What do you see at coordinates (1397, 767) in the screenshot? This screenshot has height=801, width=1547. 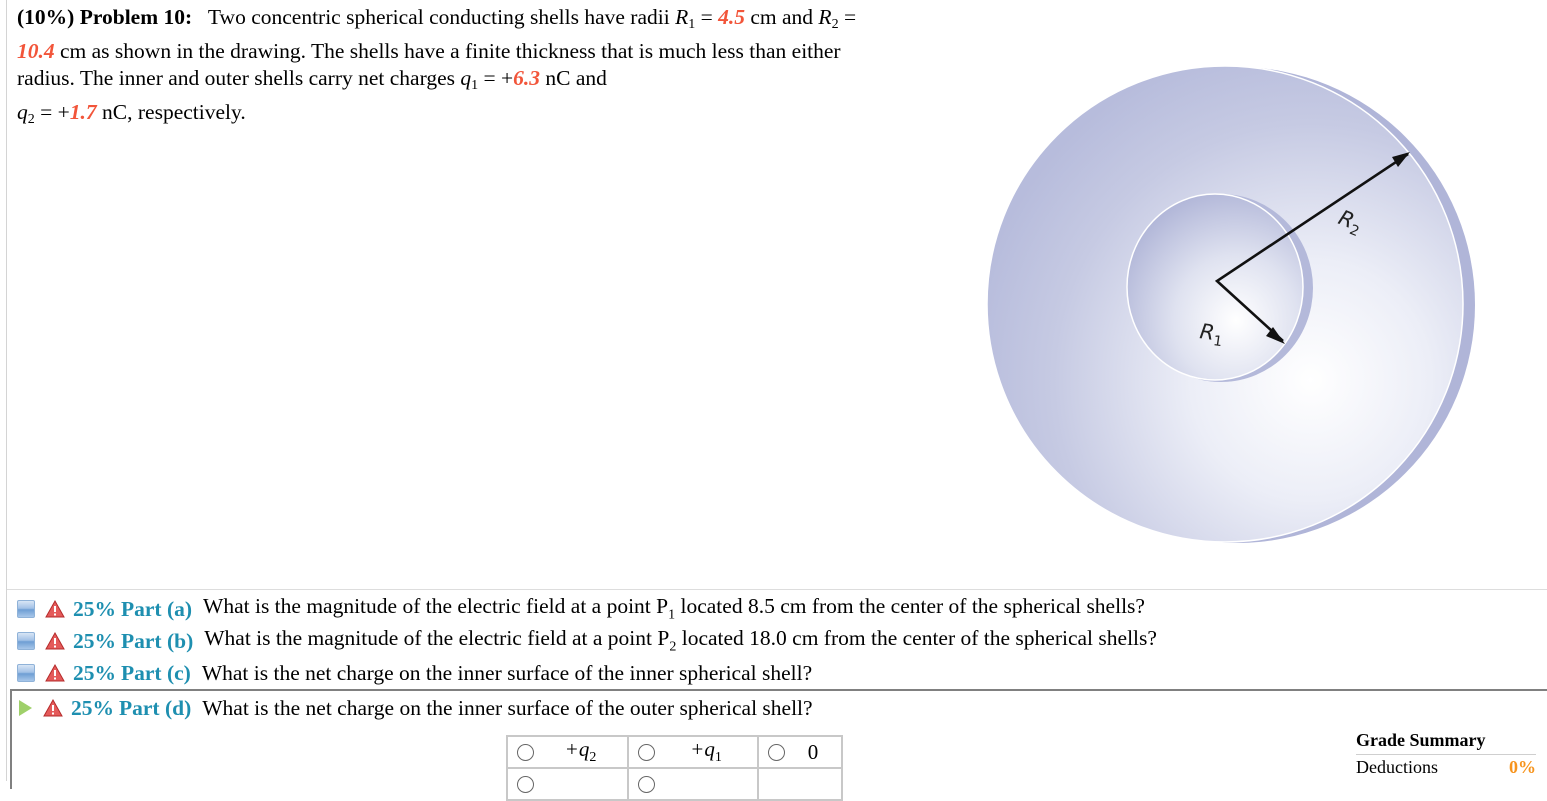 I see `grade-row-label: Deductions` at bounding box center [1397, 767].